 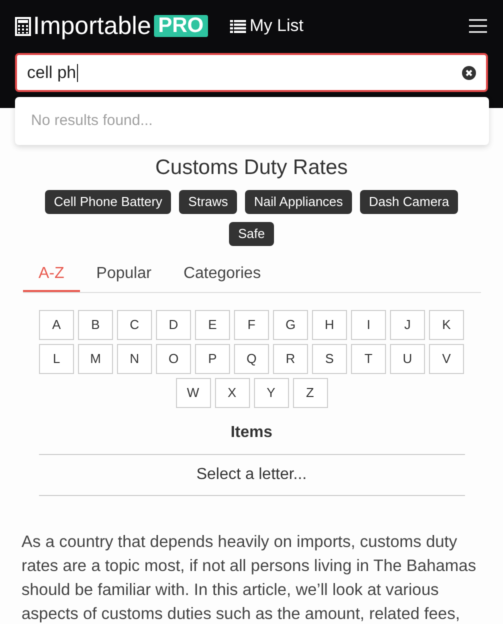 What do you see at coordinates (329, 325) in the screenshot?
I see `letter-button: H` at bounding box center [329, 325].